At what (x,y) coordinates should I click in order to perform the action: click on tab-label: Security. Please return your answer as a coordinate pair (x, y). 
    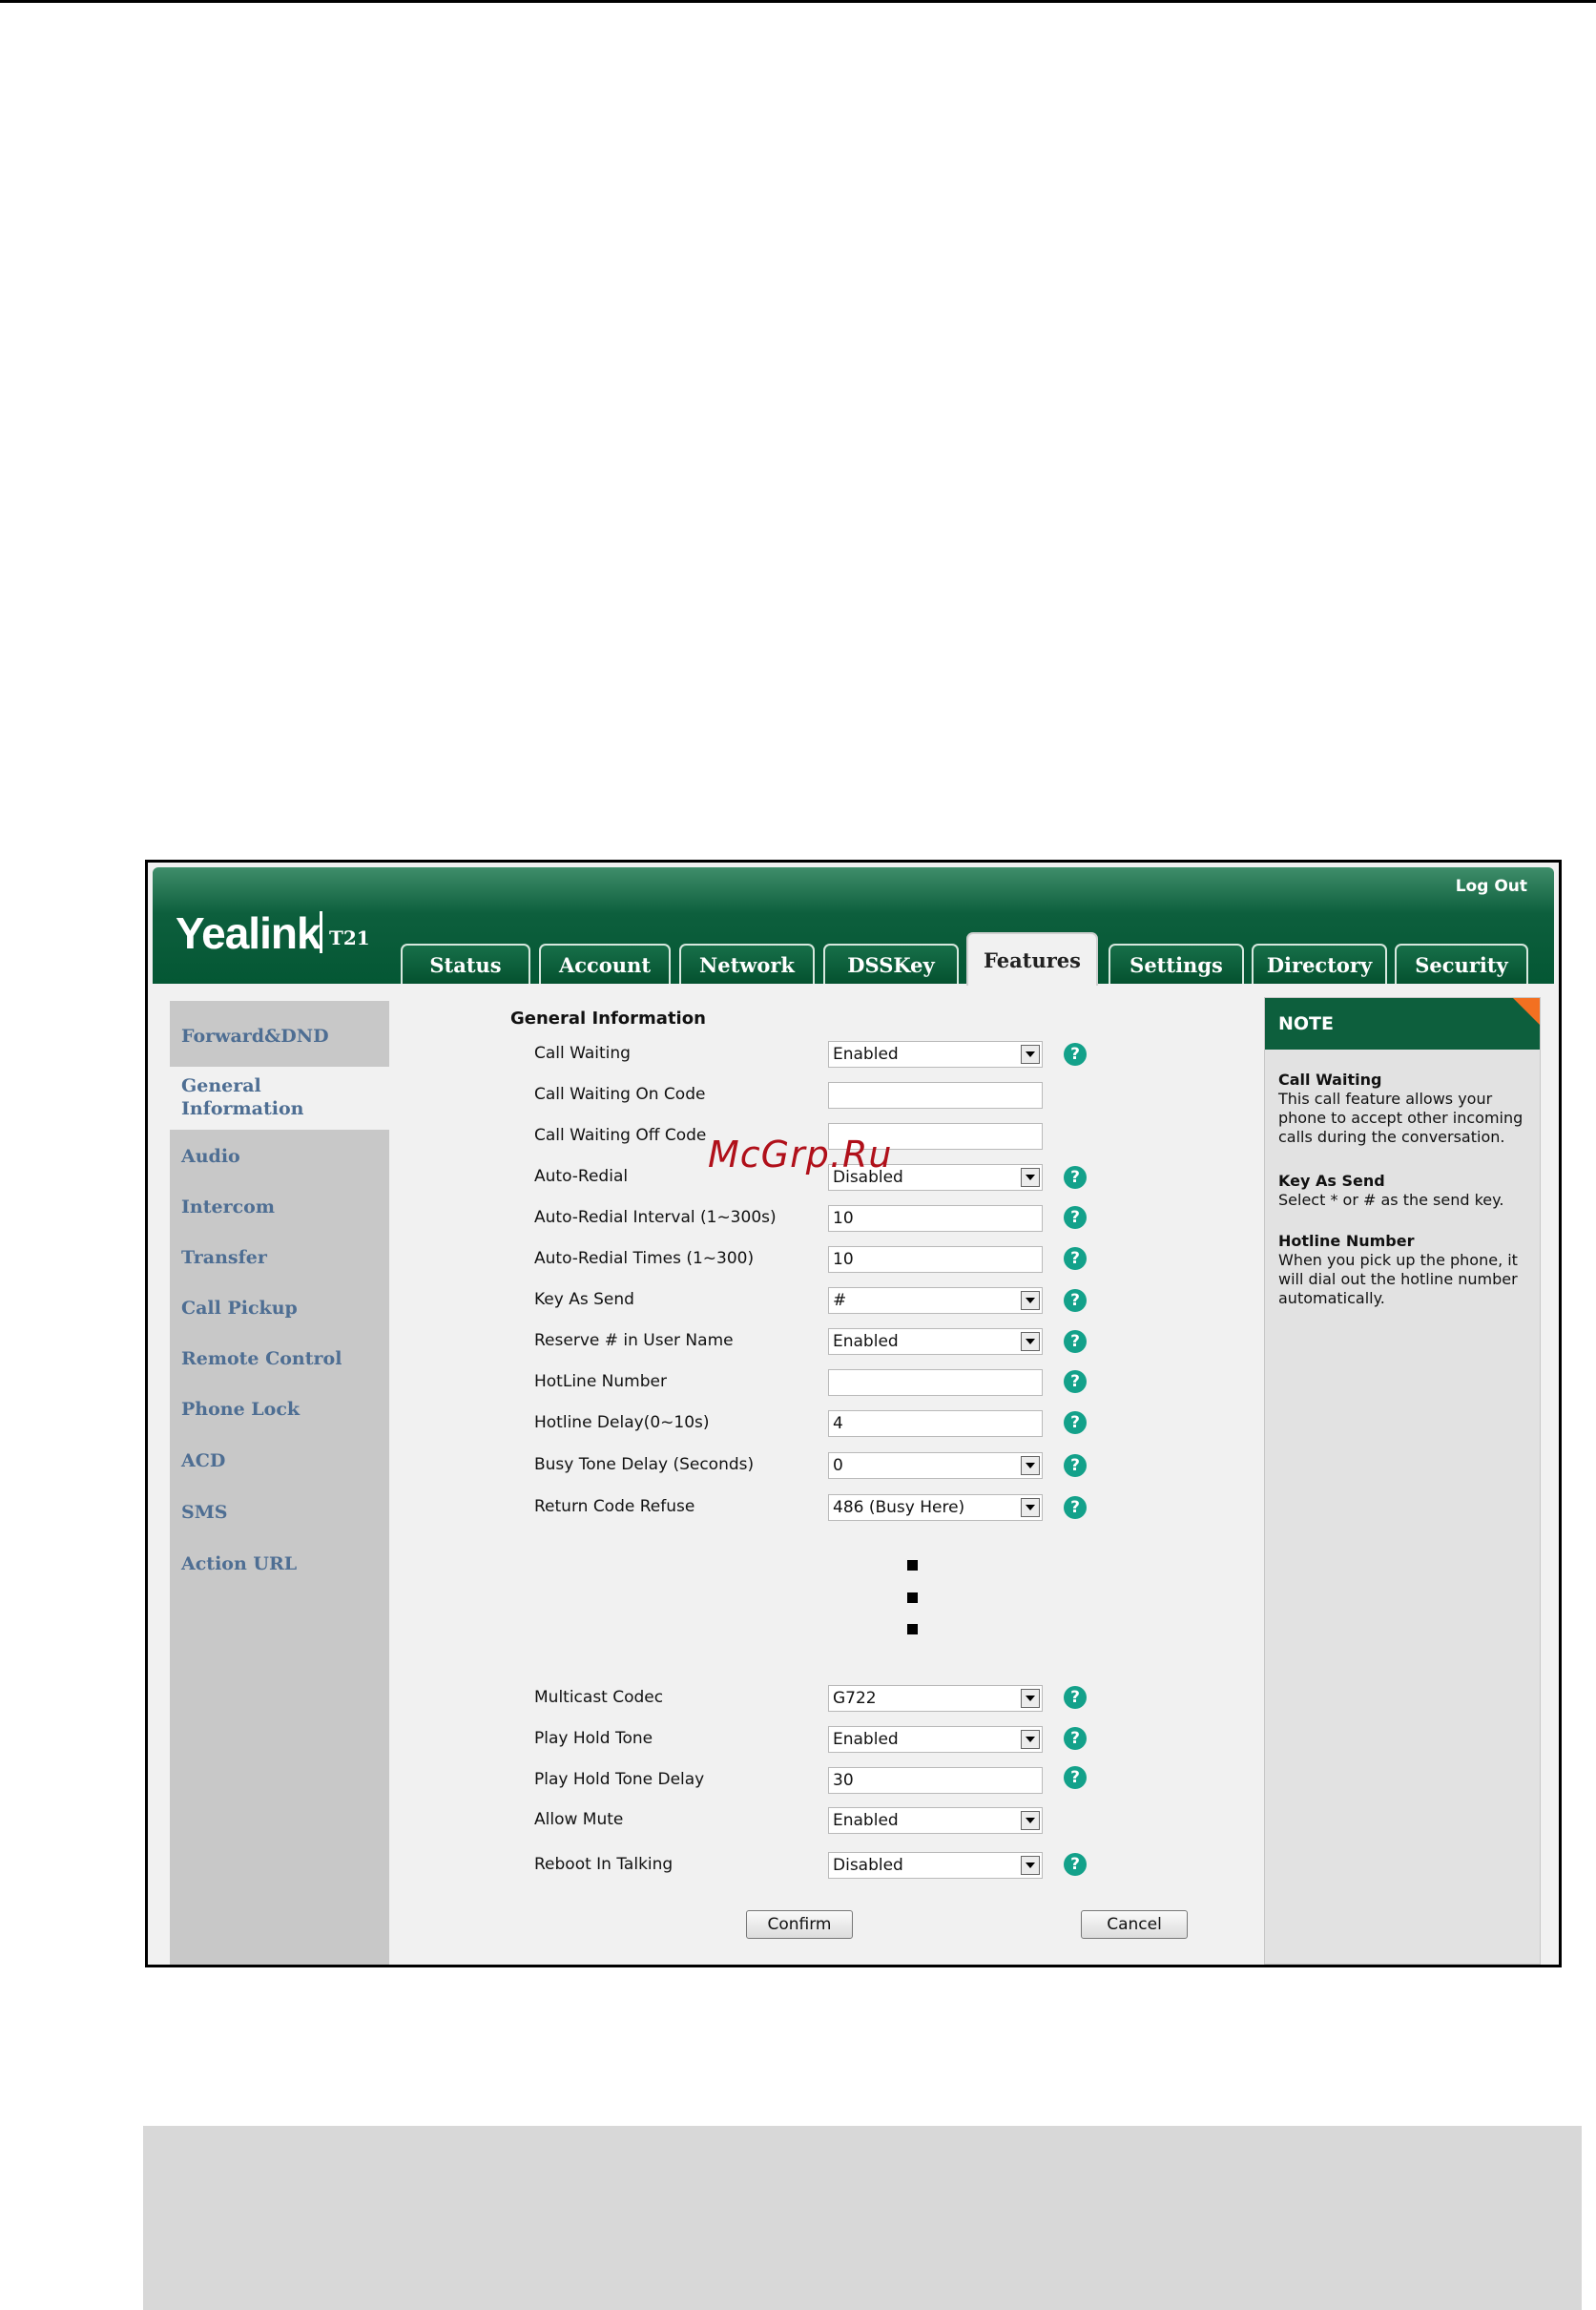
    Looking at the image, I should click on (1462, 965).